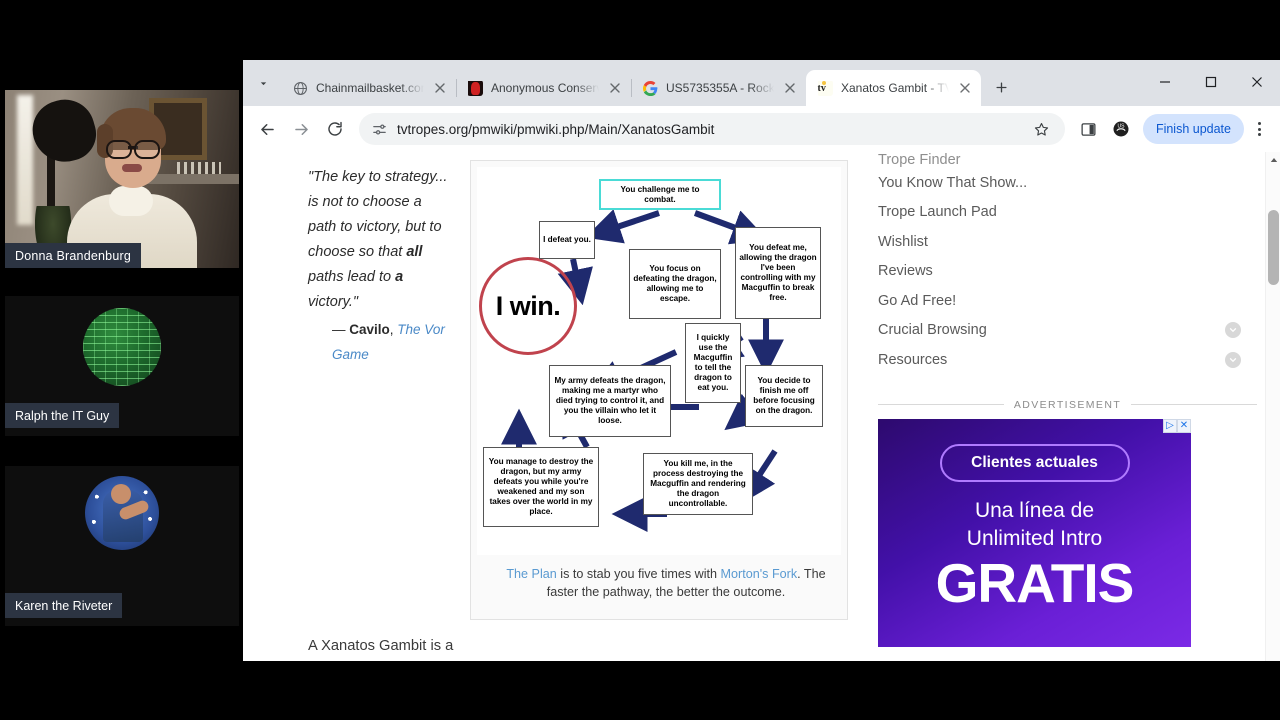 The image size is (1280, 720). I want to click on reload-icon, so click(335, 129).